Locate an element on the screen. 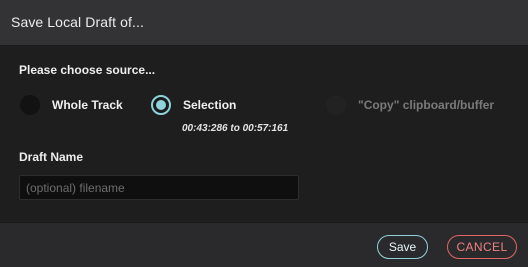 The image size is (528, 267). radio-whole-track: Whole Track is located at coordinates (71, 105).